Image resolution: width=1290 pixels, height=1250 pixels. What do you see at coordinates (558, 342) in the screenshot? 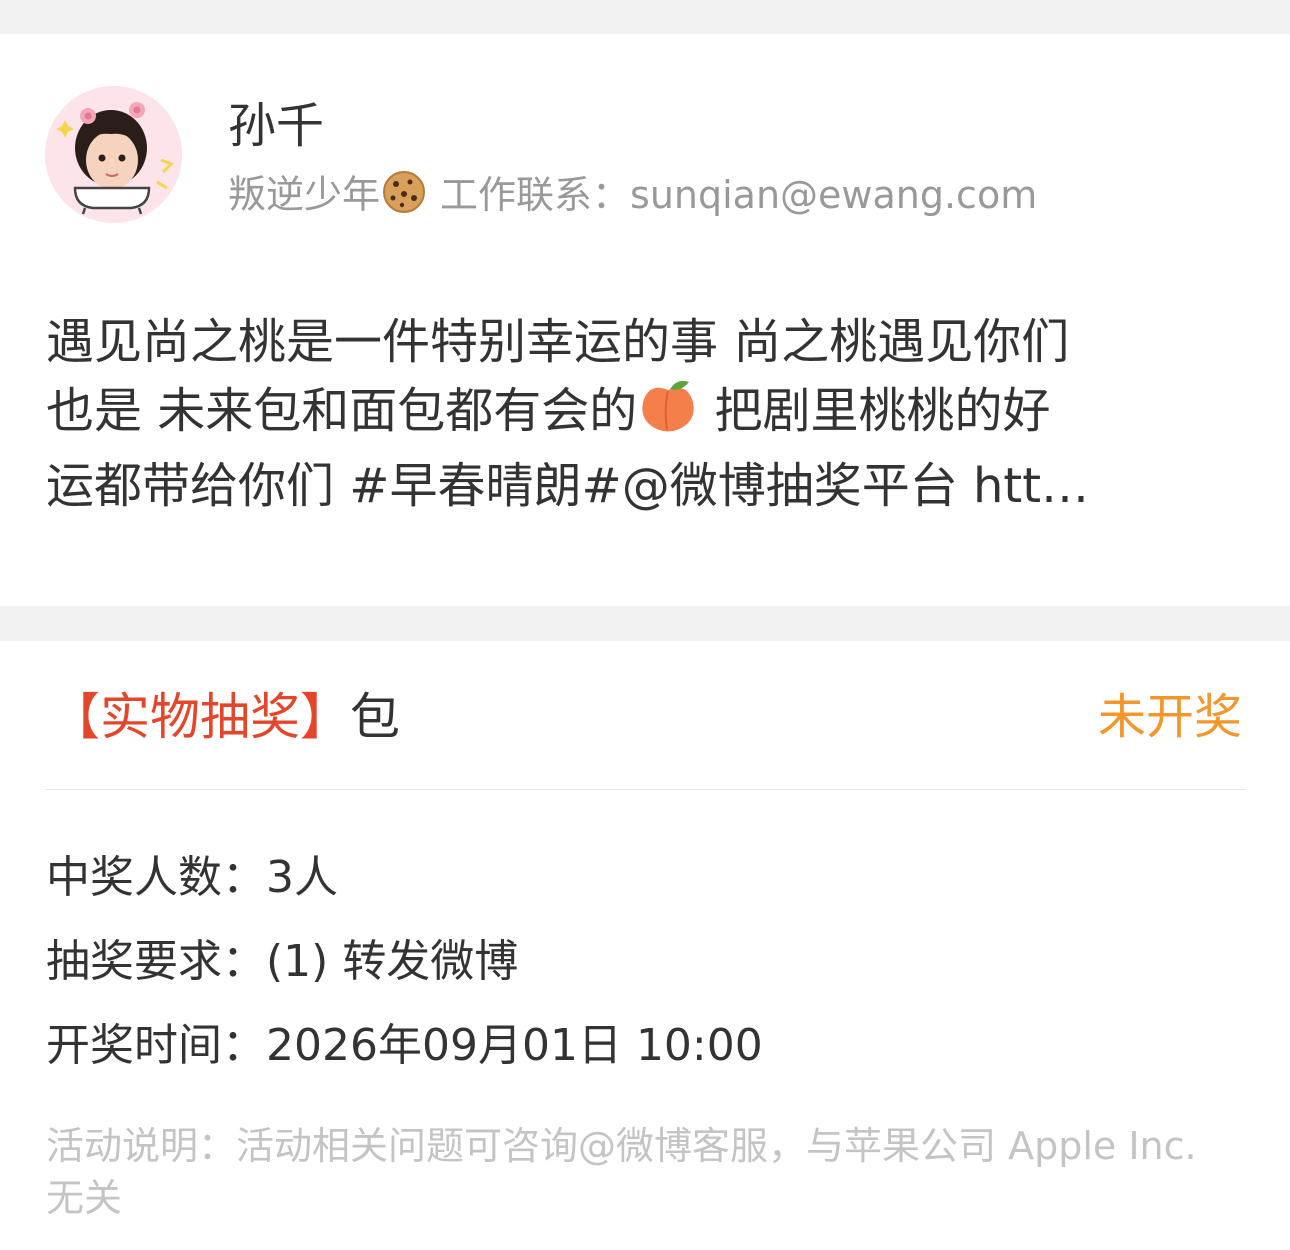
I see `post-line-1: 遇见尚之桃是一件特别幸运的事 尚之桃遇见你们` at bounding box center [558, 342].